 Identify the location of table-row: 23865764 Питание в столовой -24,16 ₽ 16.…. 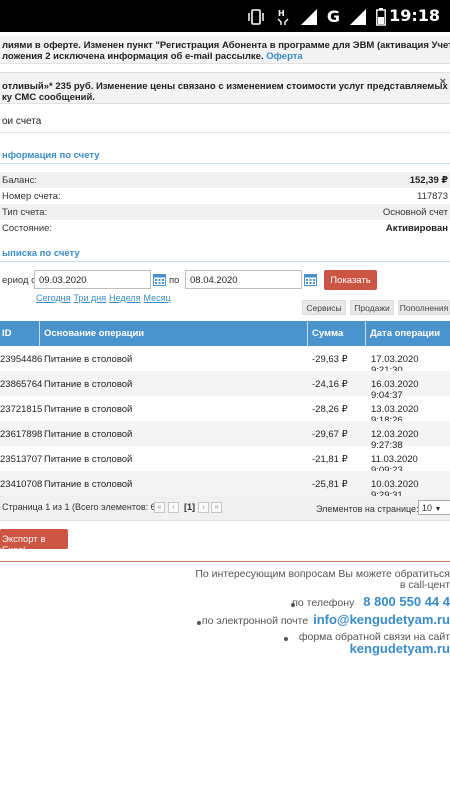
(225, 386).